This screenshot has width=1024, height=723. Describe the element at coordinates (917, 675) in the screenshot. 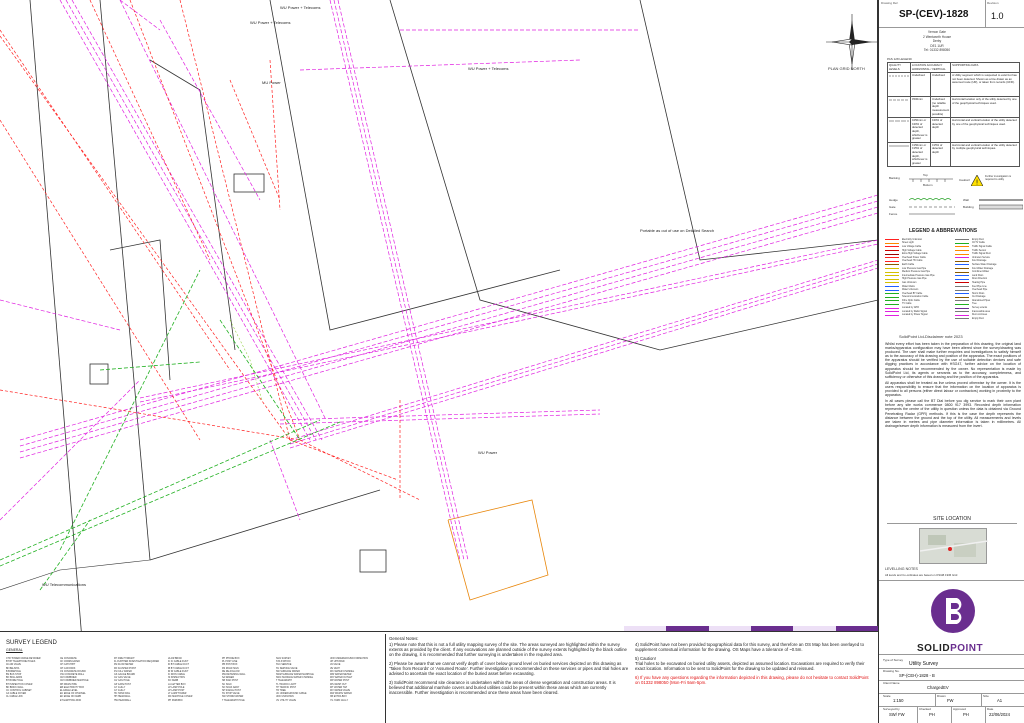

I see `drawing-number: SP-(CEH)-1828 - B` at that location.